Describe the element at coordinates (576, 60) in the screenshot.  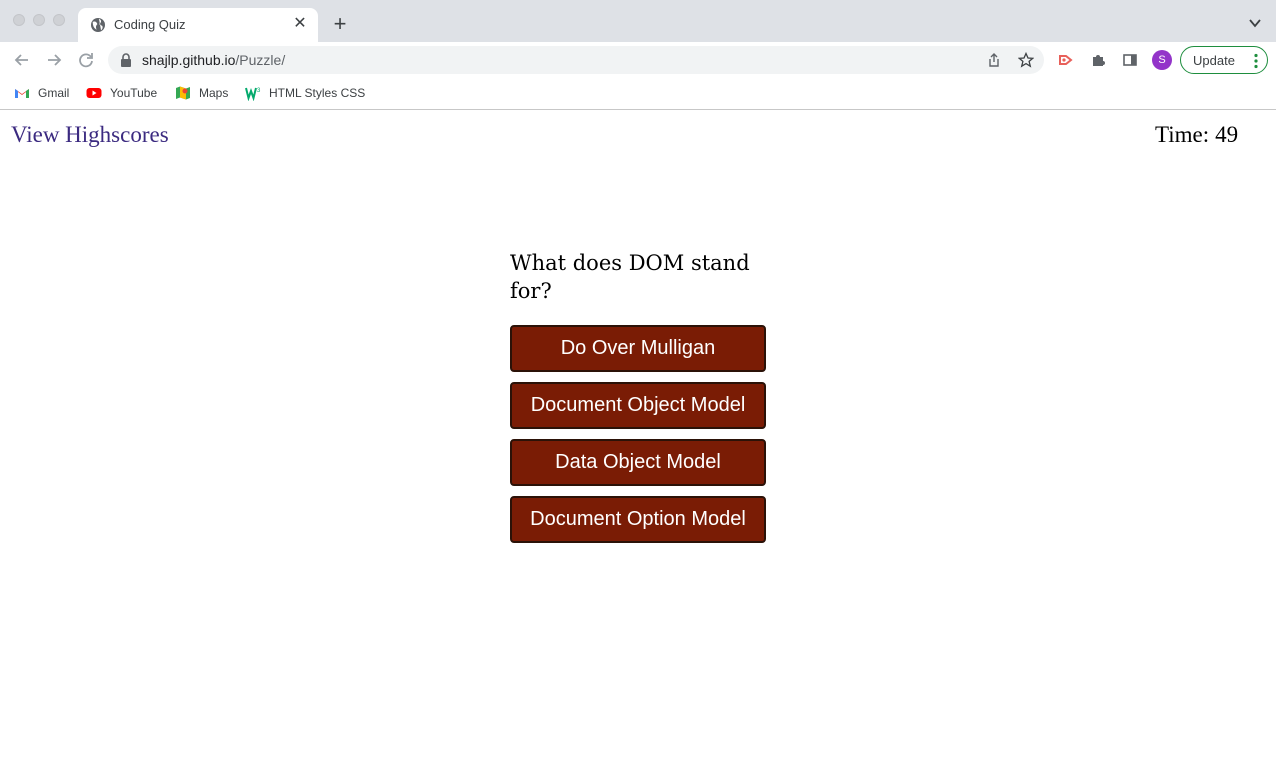
I see `address-bar: shajlp.github.io/Puzzle/` at that location.